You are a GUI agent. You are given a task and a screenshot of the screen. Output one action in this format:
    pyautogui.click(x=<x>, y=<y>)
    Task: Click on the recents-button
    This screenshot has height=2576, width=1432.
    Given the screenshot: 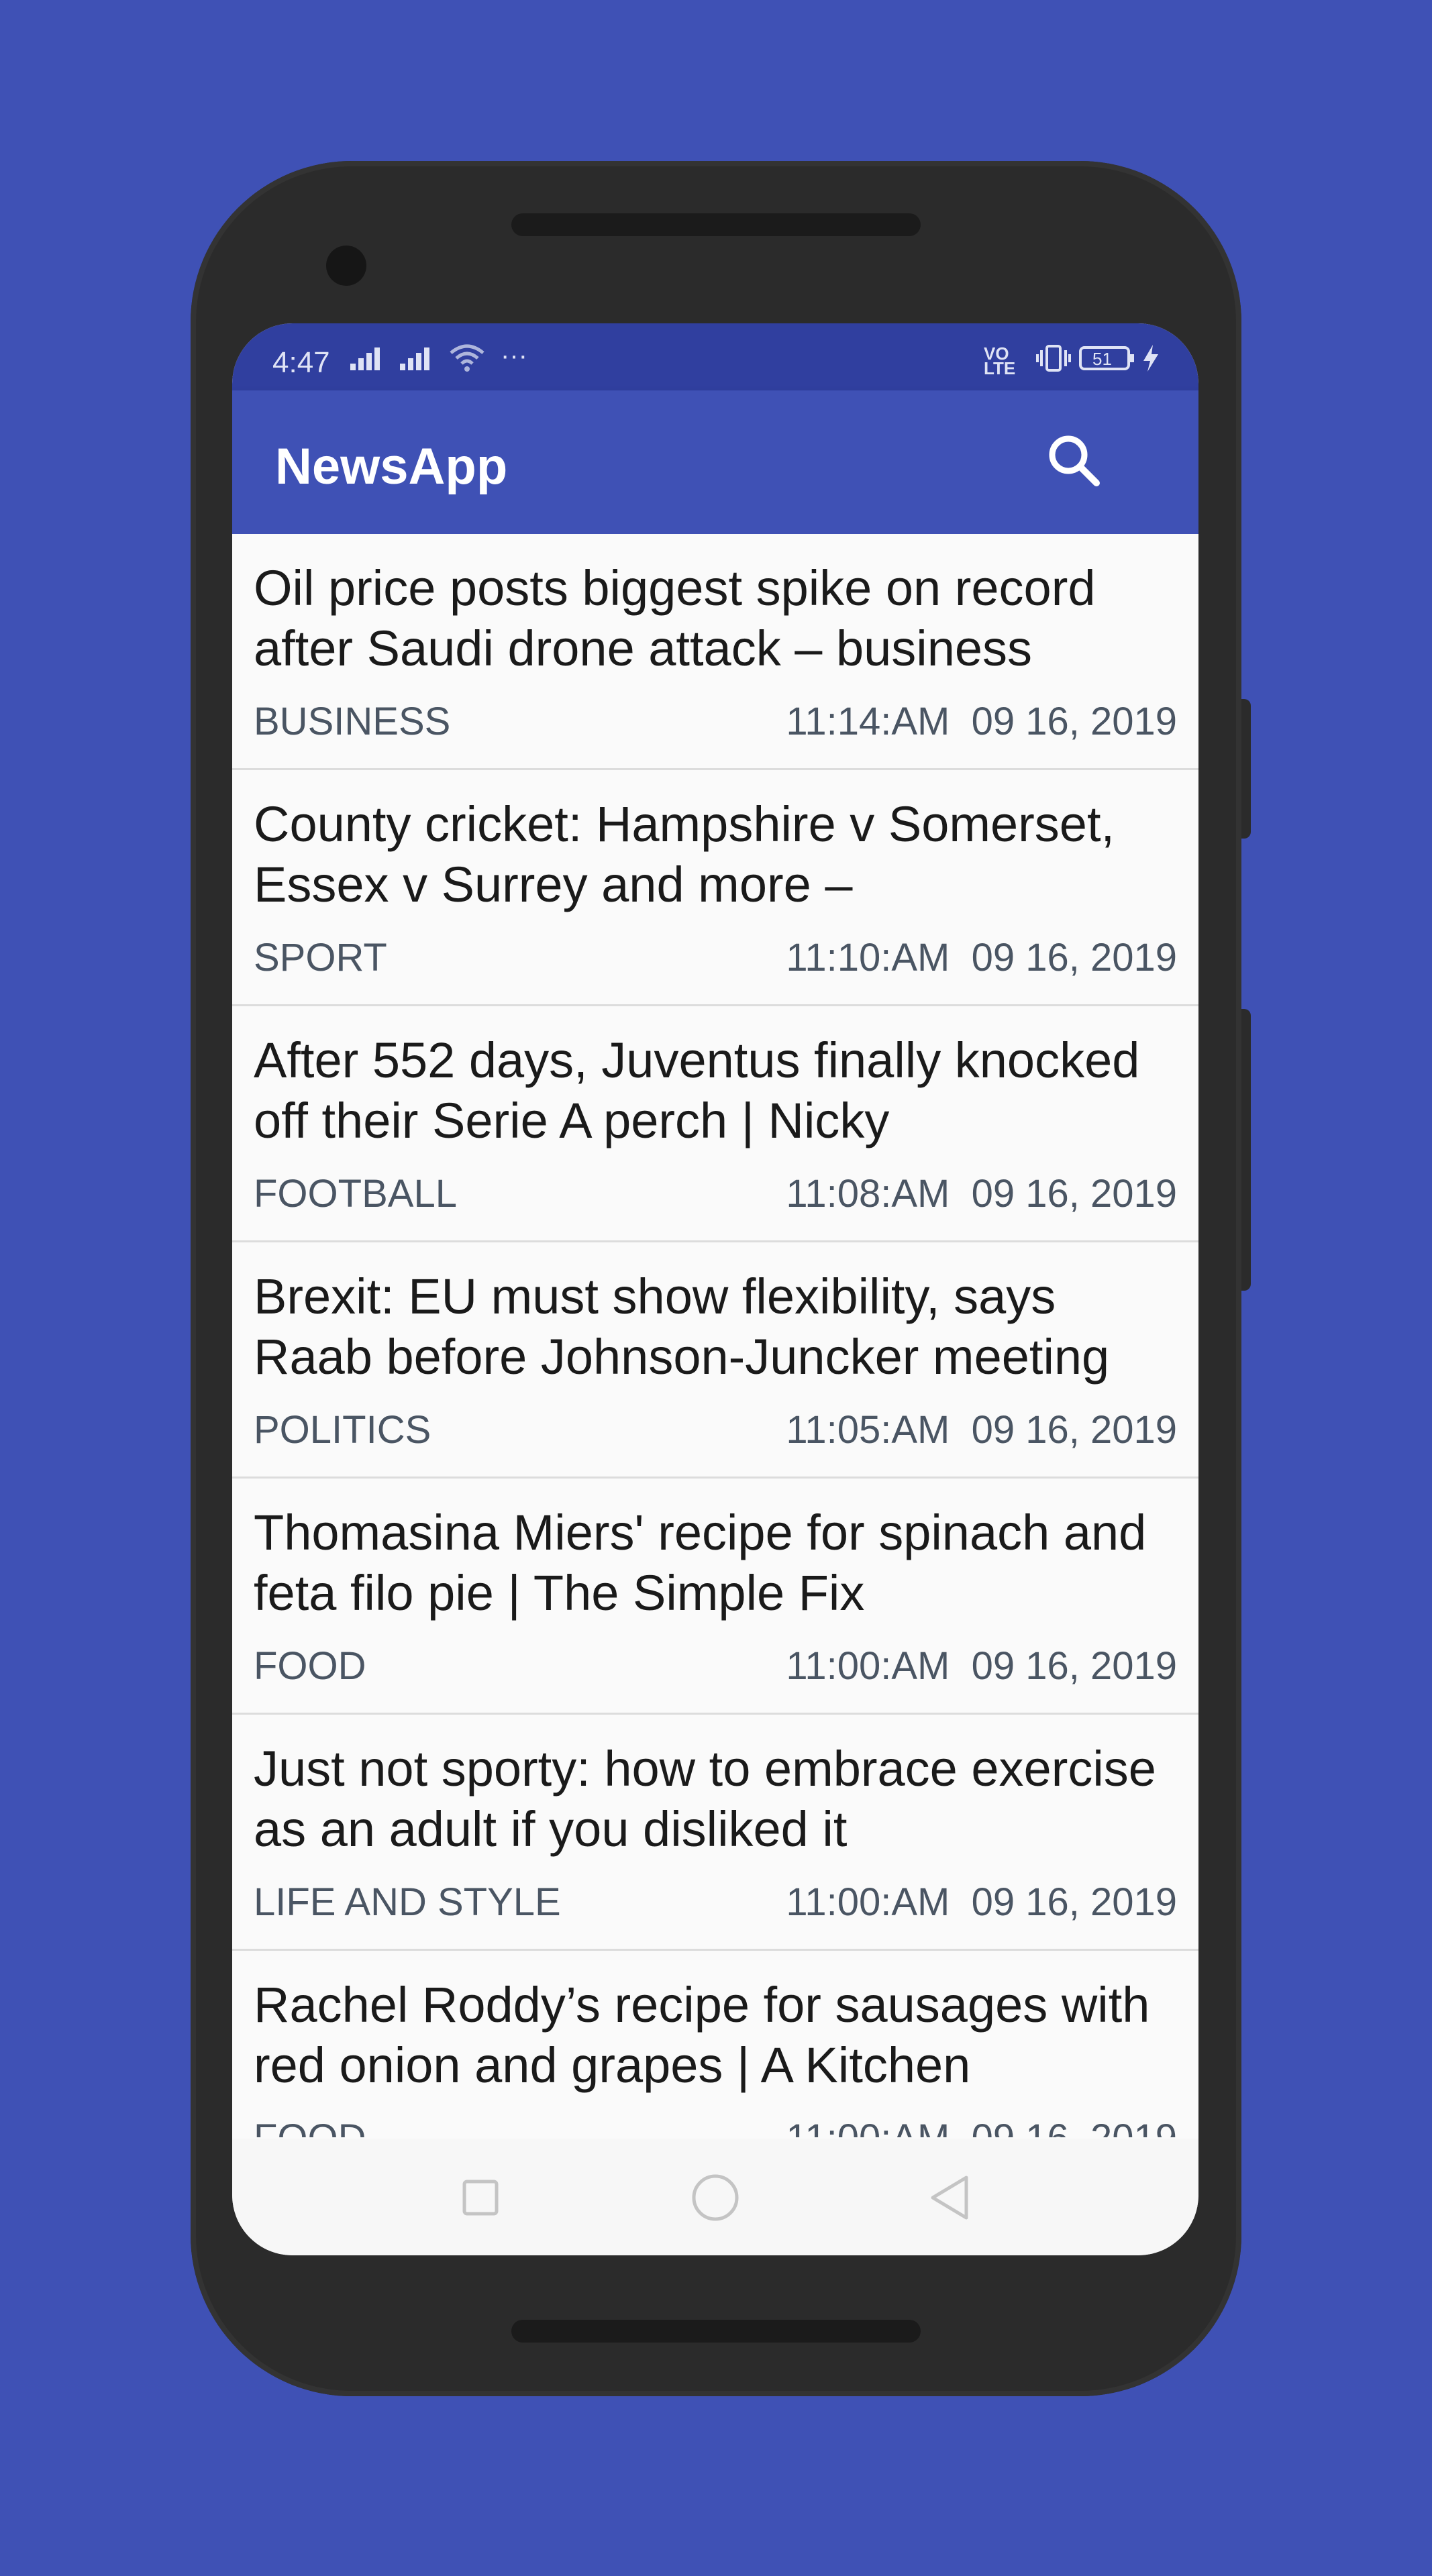 What is the action you would take?
    pyautogui.click(x=480, y=2198)
    